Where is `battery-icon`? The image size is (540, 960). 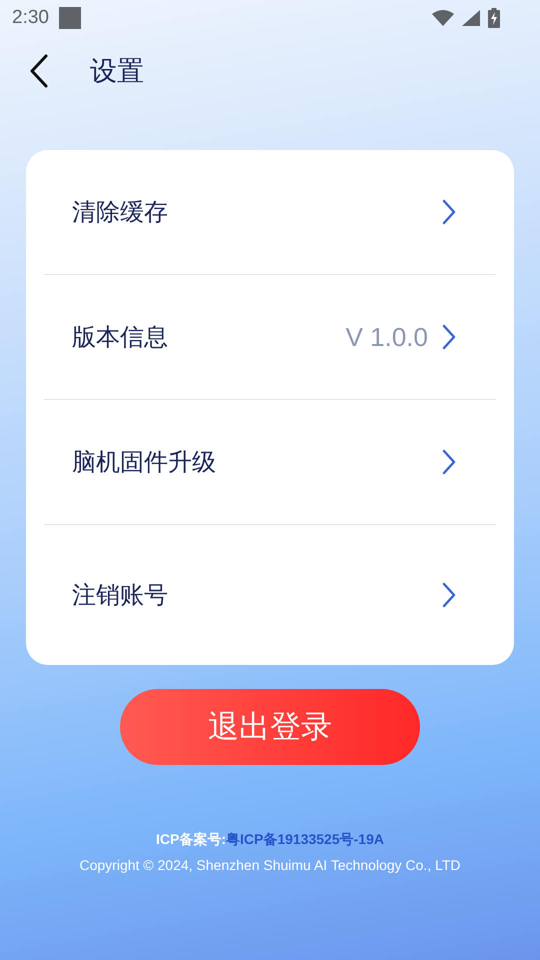
battery-icon is located at coordinates (494, 18).